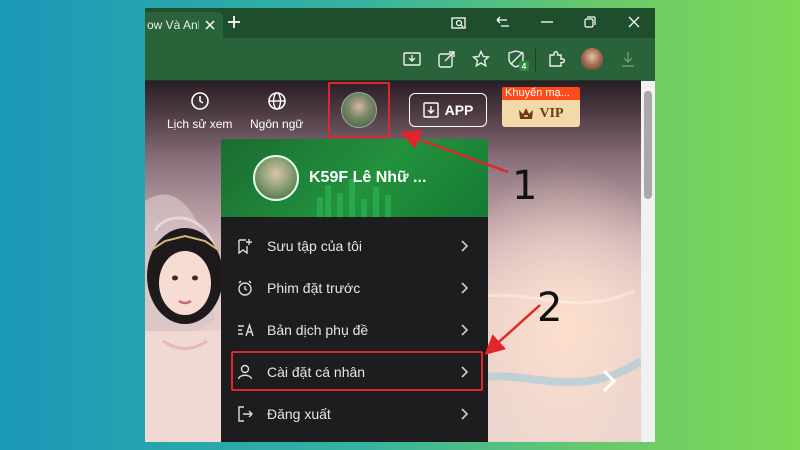 This screenshot has width=800, height=450. I want to click on annotation-arrows, so click(470, 242).